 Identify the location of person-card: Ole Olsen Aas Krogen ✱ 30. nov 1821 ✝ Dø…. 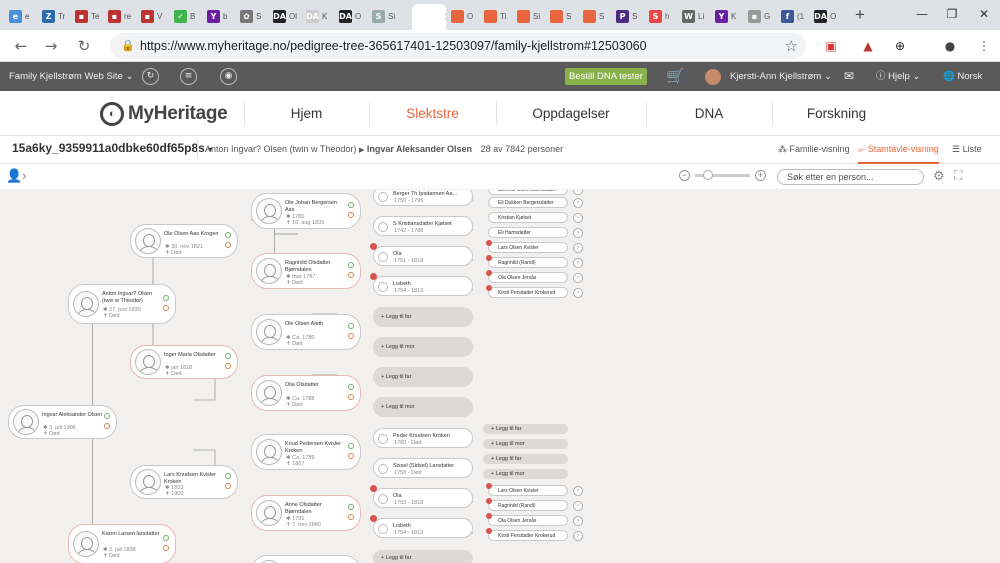
(184, 241).